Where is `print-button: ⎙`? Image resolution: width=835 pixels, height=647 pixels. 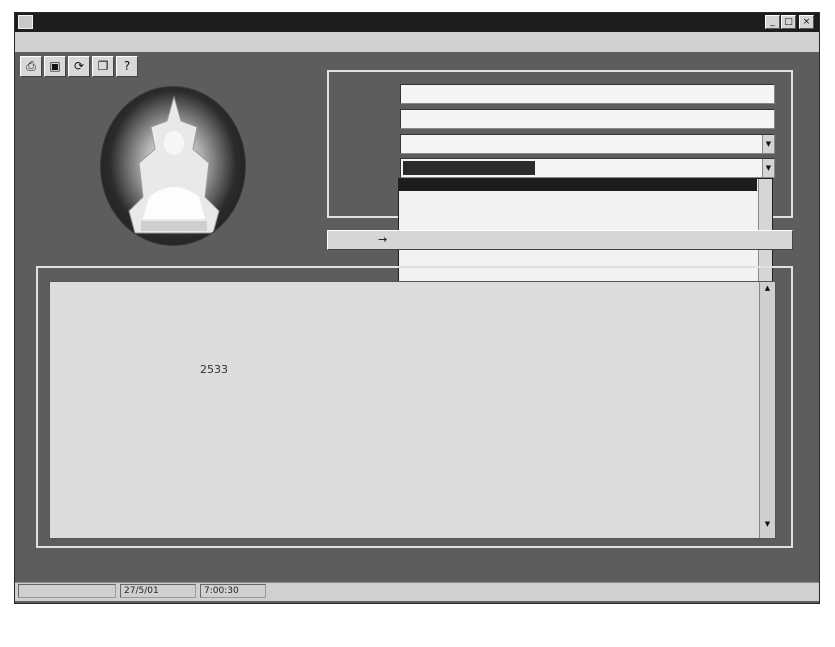
print-button: ⎙ is located at coordinates (31, 66).